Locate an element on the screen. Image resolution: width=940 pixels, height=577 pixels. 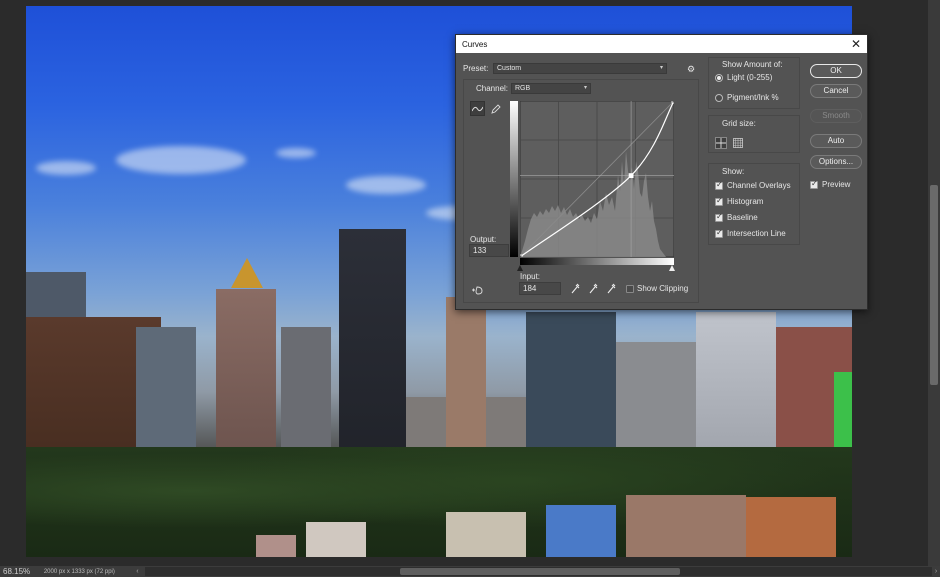
detailed-grid-button is located at coordinates (738, 143).